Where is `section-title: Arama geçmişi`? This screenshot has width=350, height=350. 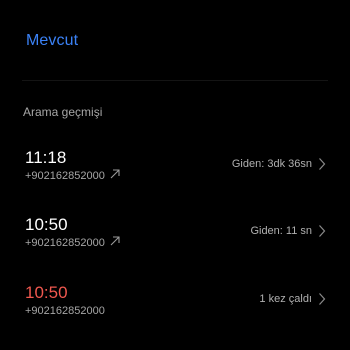
section-title: Arama geçmişi is located at coordinates (63, 112).